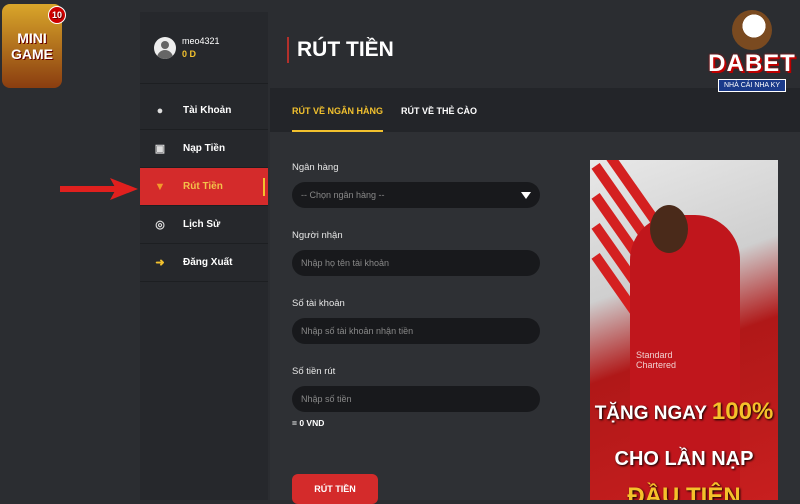 This screenshot has height=504, width=800. I want to click on promo-line-1-text: TẶNG NGAY, so click(650, 413).